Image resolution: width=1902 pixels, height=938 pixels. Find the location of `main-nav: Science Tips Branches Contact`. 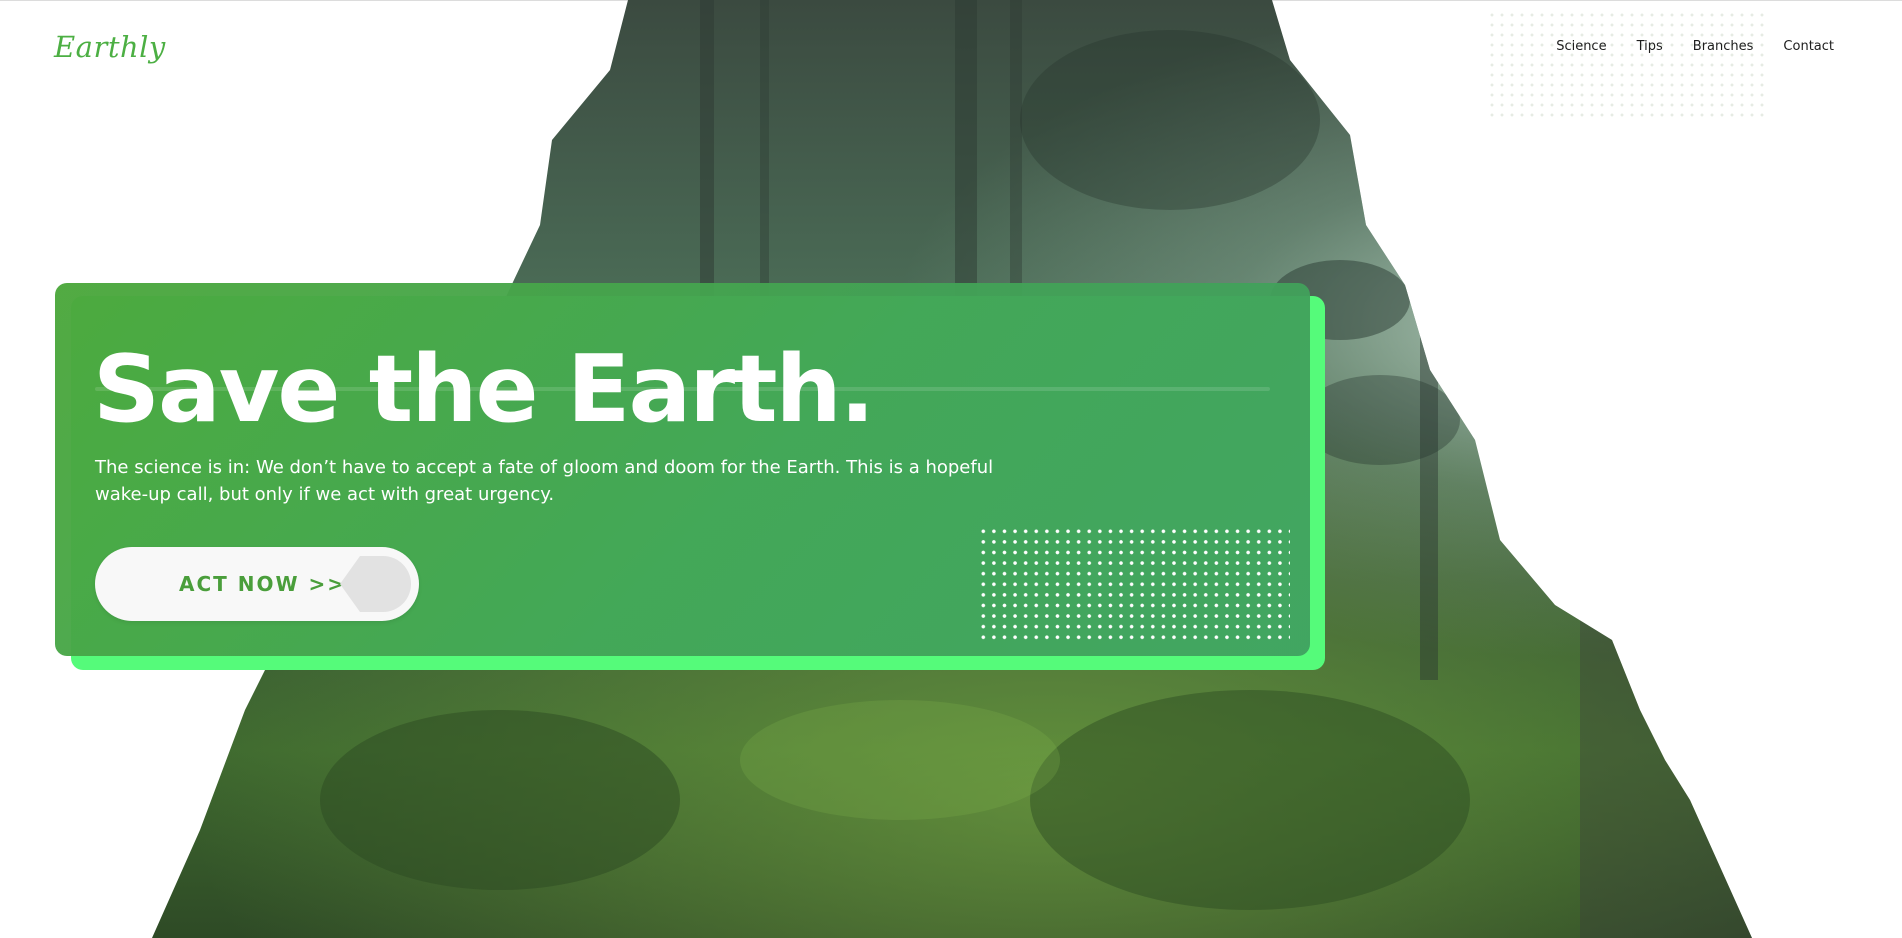

main-nav: Science Tips Branches Contact is located at coordinates (1680, 46).